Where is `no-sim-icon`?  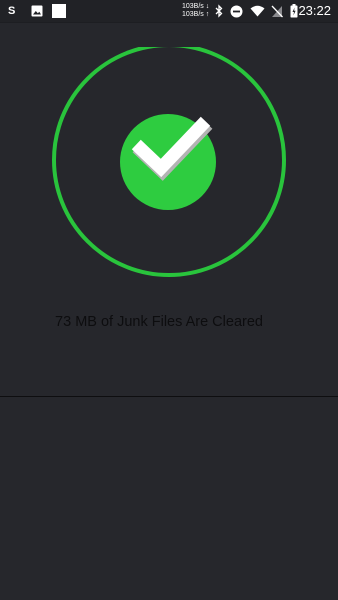 no-sim-icon is located at coordinates (277, 11).